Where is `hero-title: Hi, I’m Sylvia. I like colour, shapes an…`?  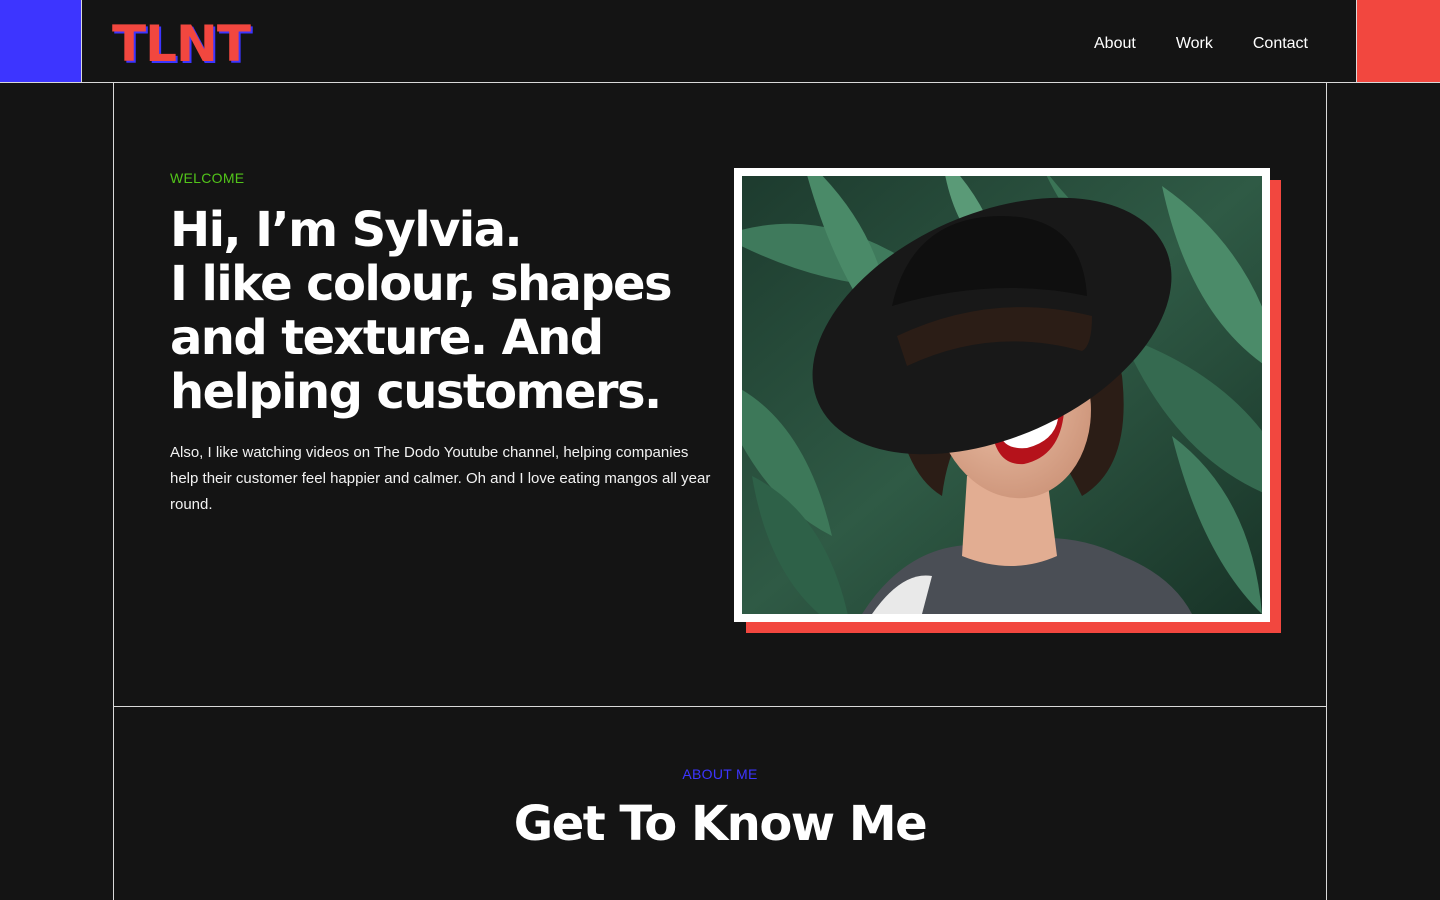
hero-title: Hi, I’m Sylvia. I like colour, shapes an… is located at coordinates (440, 311).